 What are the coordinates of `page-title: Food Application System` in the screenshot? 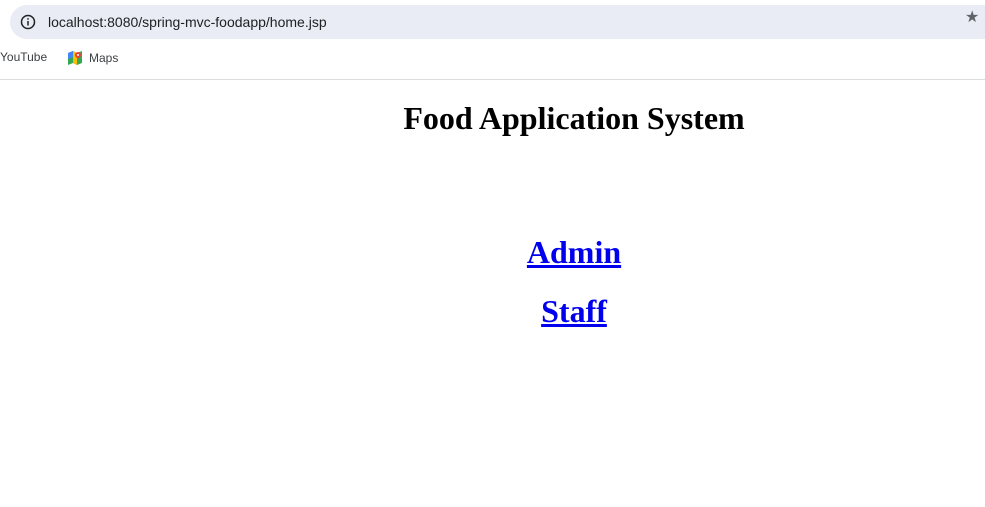 It's located at (574, 118).